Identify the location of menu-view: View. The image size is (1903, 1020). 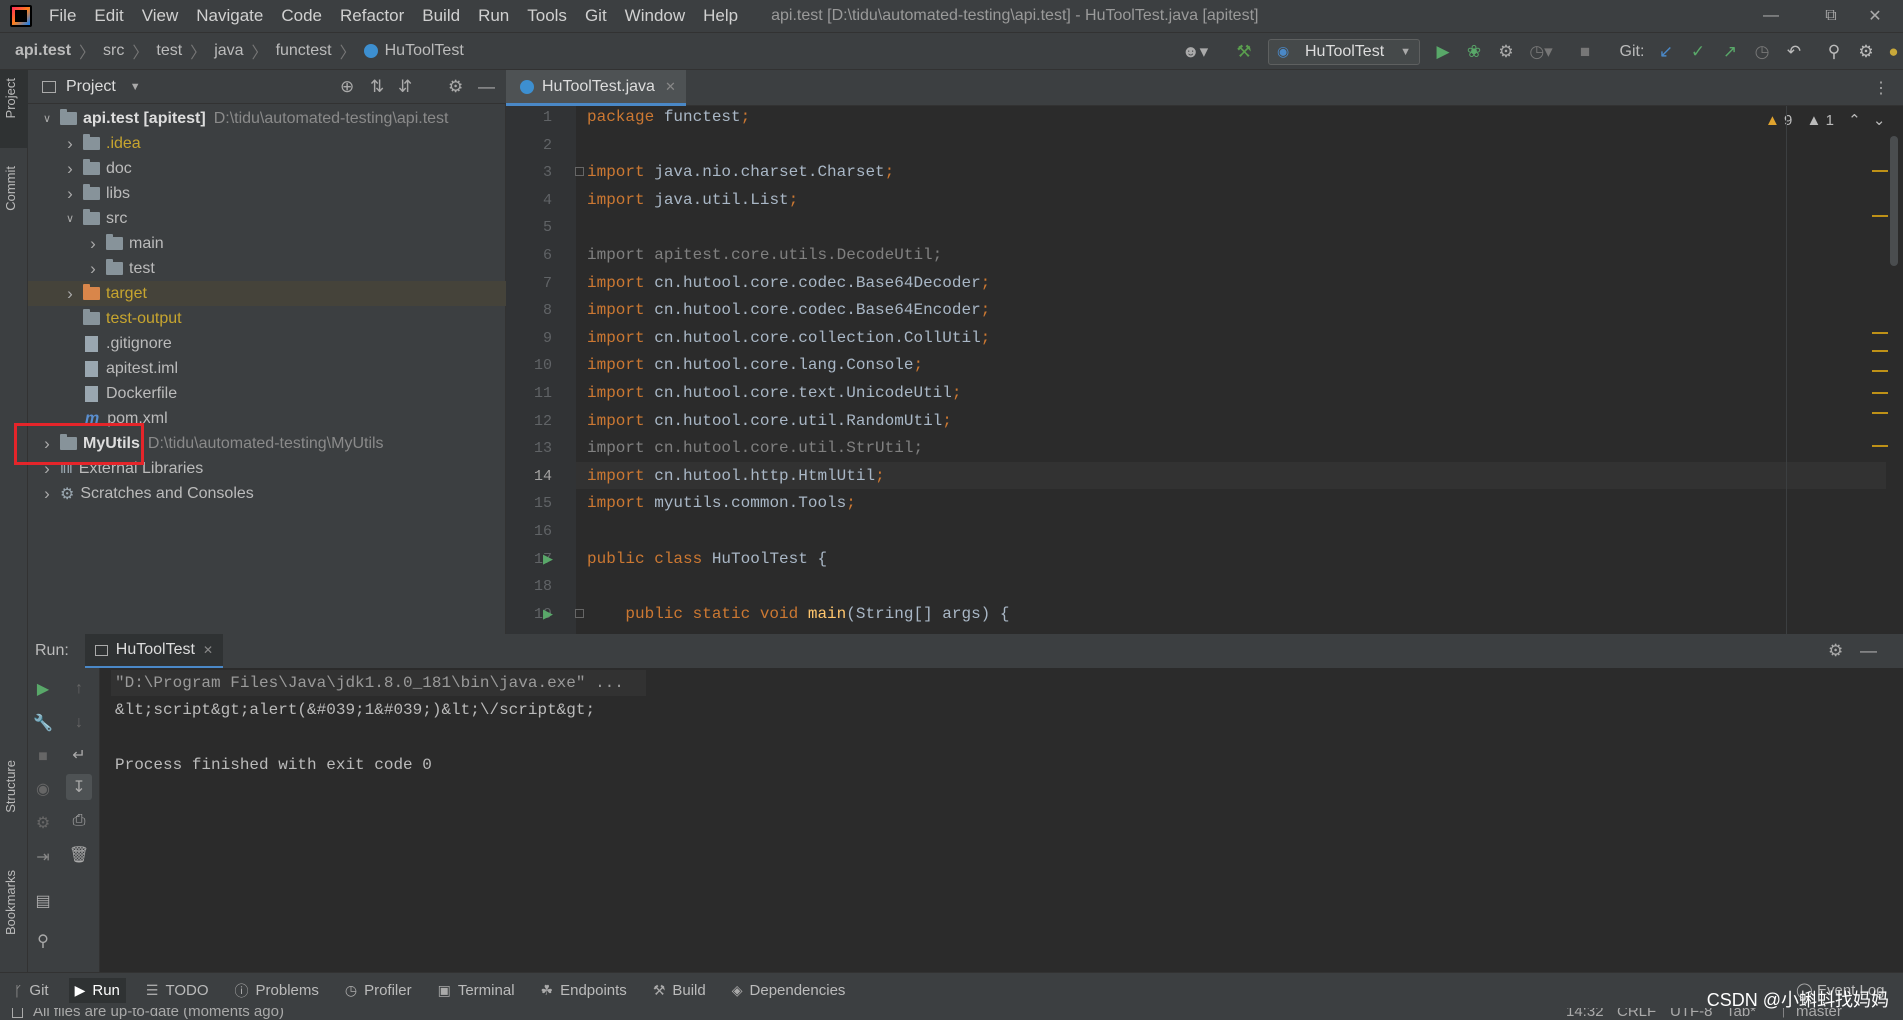
(160, 16).